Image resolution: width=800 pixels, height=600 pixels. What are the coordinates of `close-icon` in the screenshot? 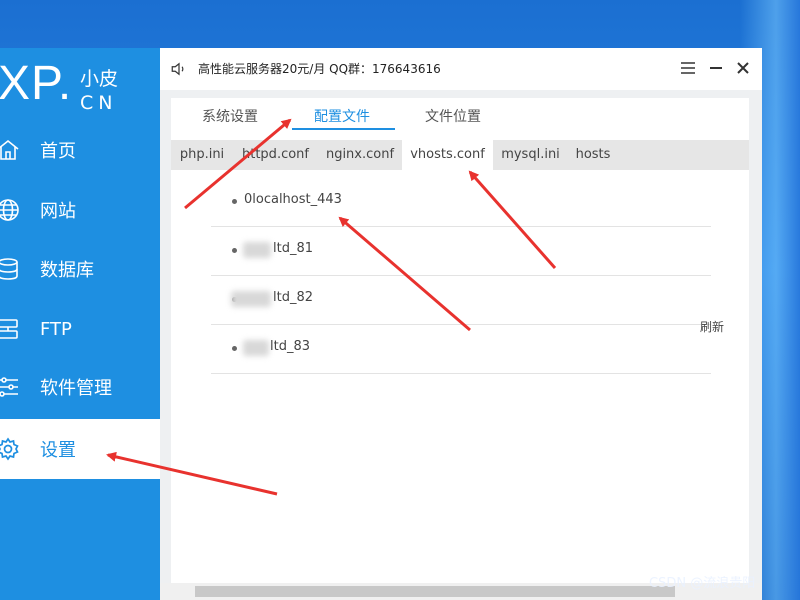 It's located at (743, 68).